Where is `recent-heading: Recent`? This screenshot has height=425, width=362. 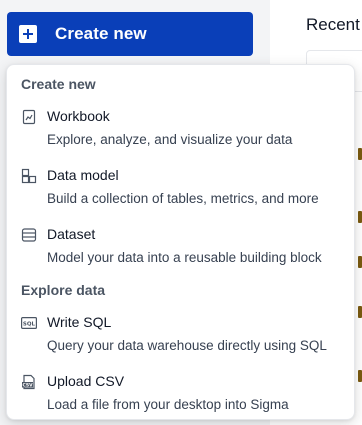
recent-heading: Recent is located at coordinates (333, 24).